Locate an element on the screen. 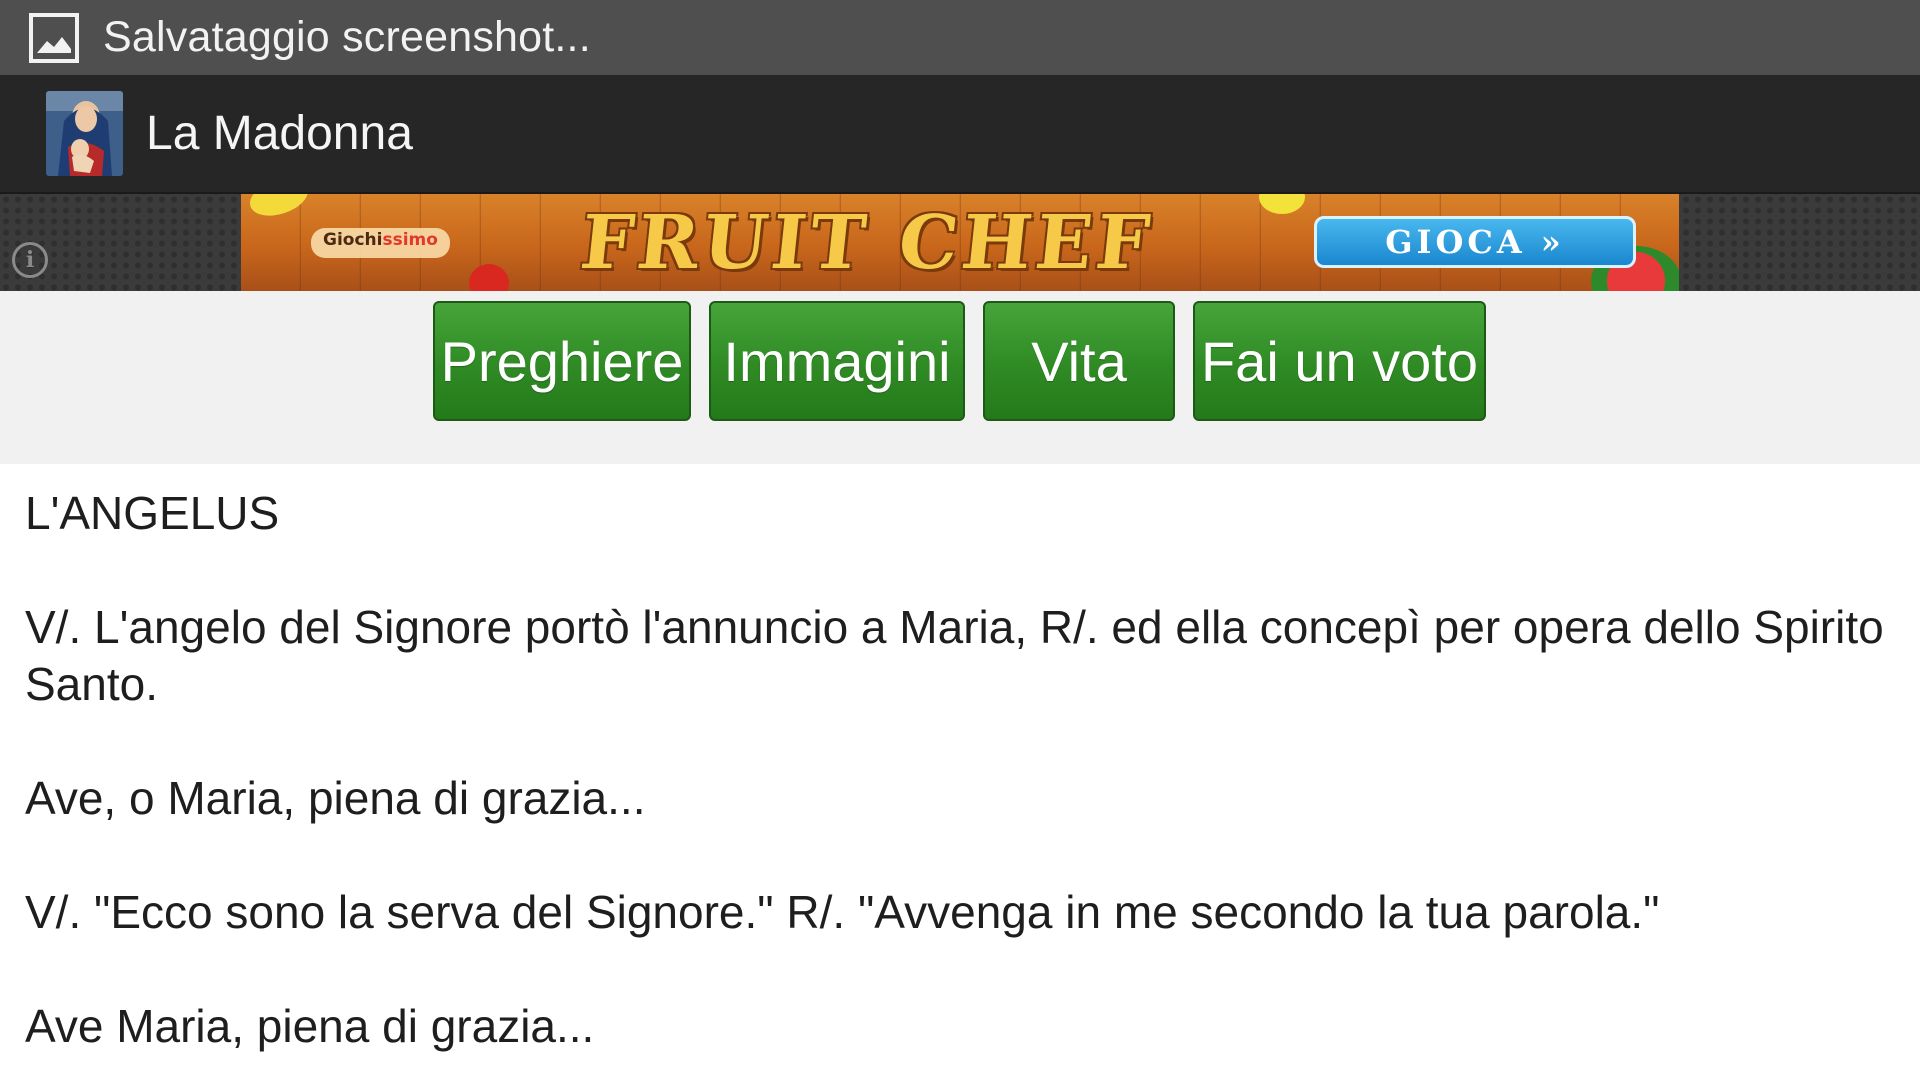 The image size is (1920, 1080). preghiere-button: Preghiere is located at coordinates (562, 361).